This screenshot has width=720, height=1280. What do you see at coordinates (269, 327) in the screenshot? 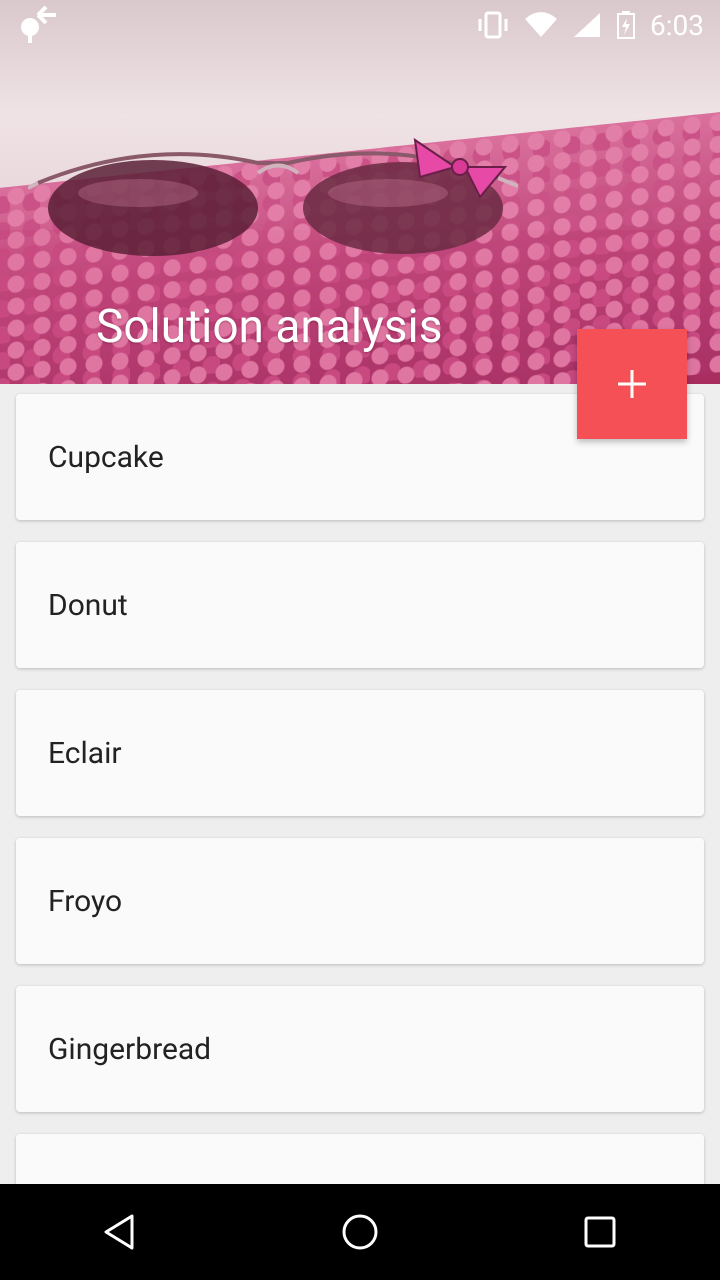
I see `header-title: Solution analysis` at bounding box center [269, 327].